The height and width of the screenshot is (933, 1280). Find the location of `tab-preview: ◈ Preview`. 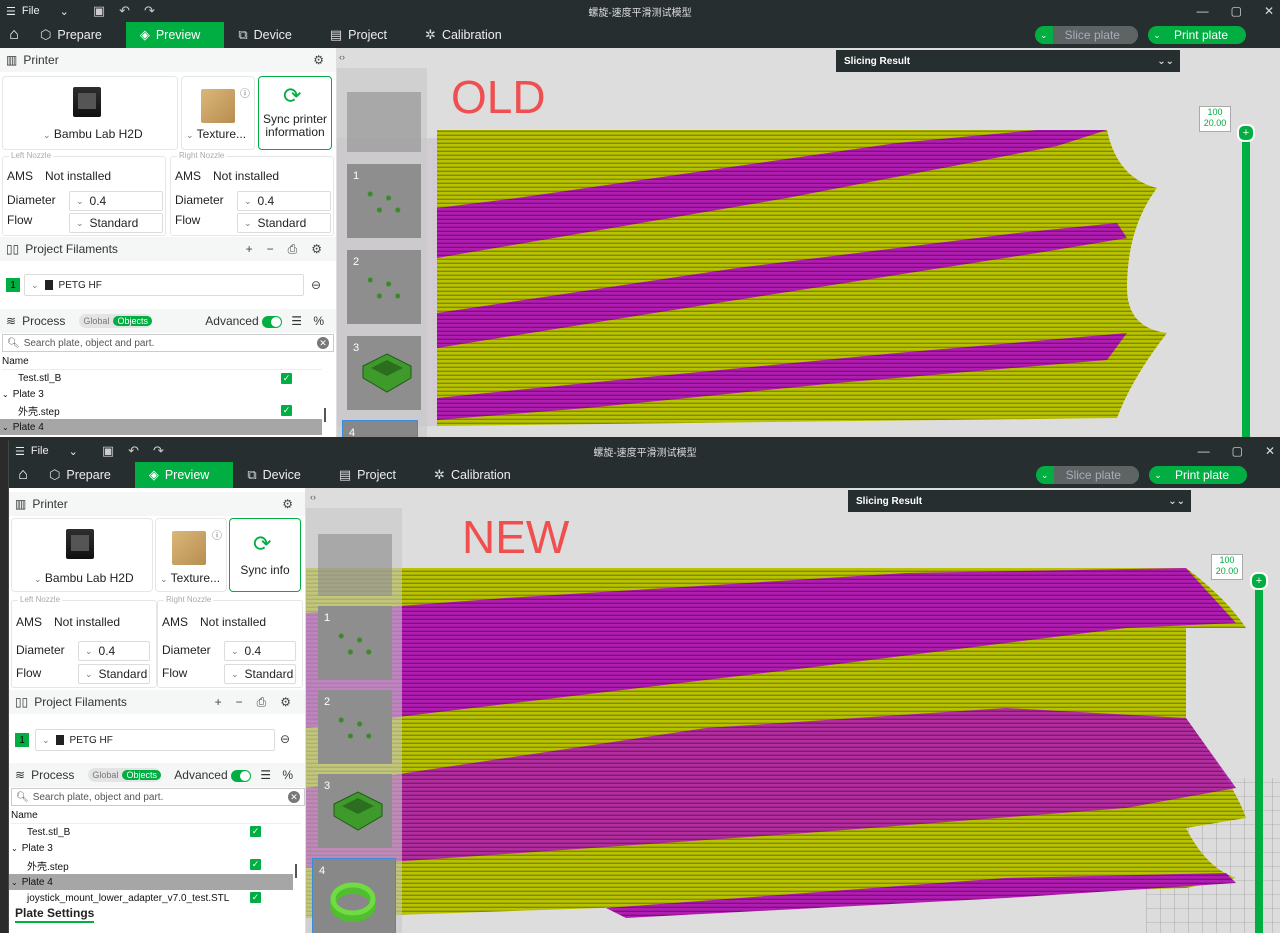

tab-preview: ◈ Preview is located at coordinates (184, 475).